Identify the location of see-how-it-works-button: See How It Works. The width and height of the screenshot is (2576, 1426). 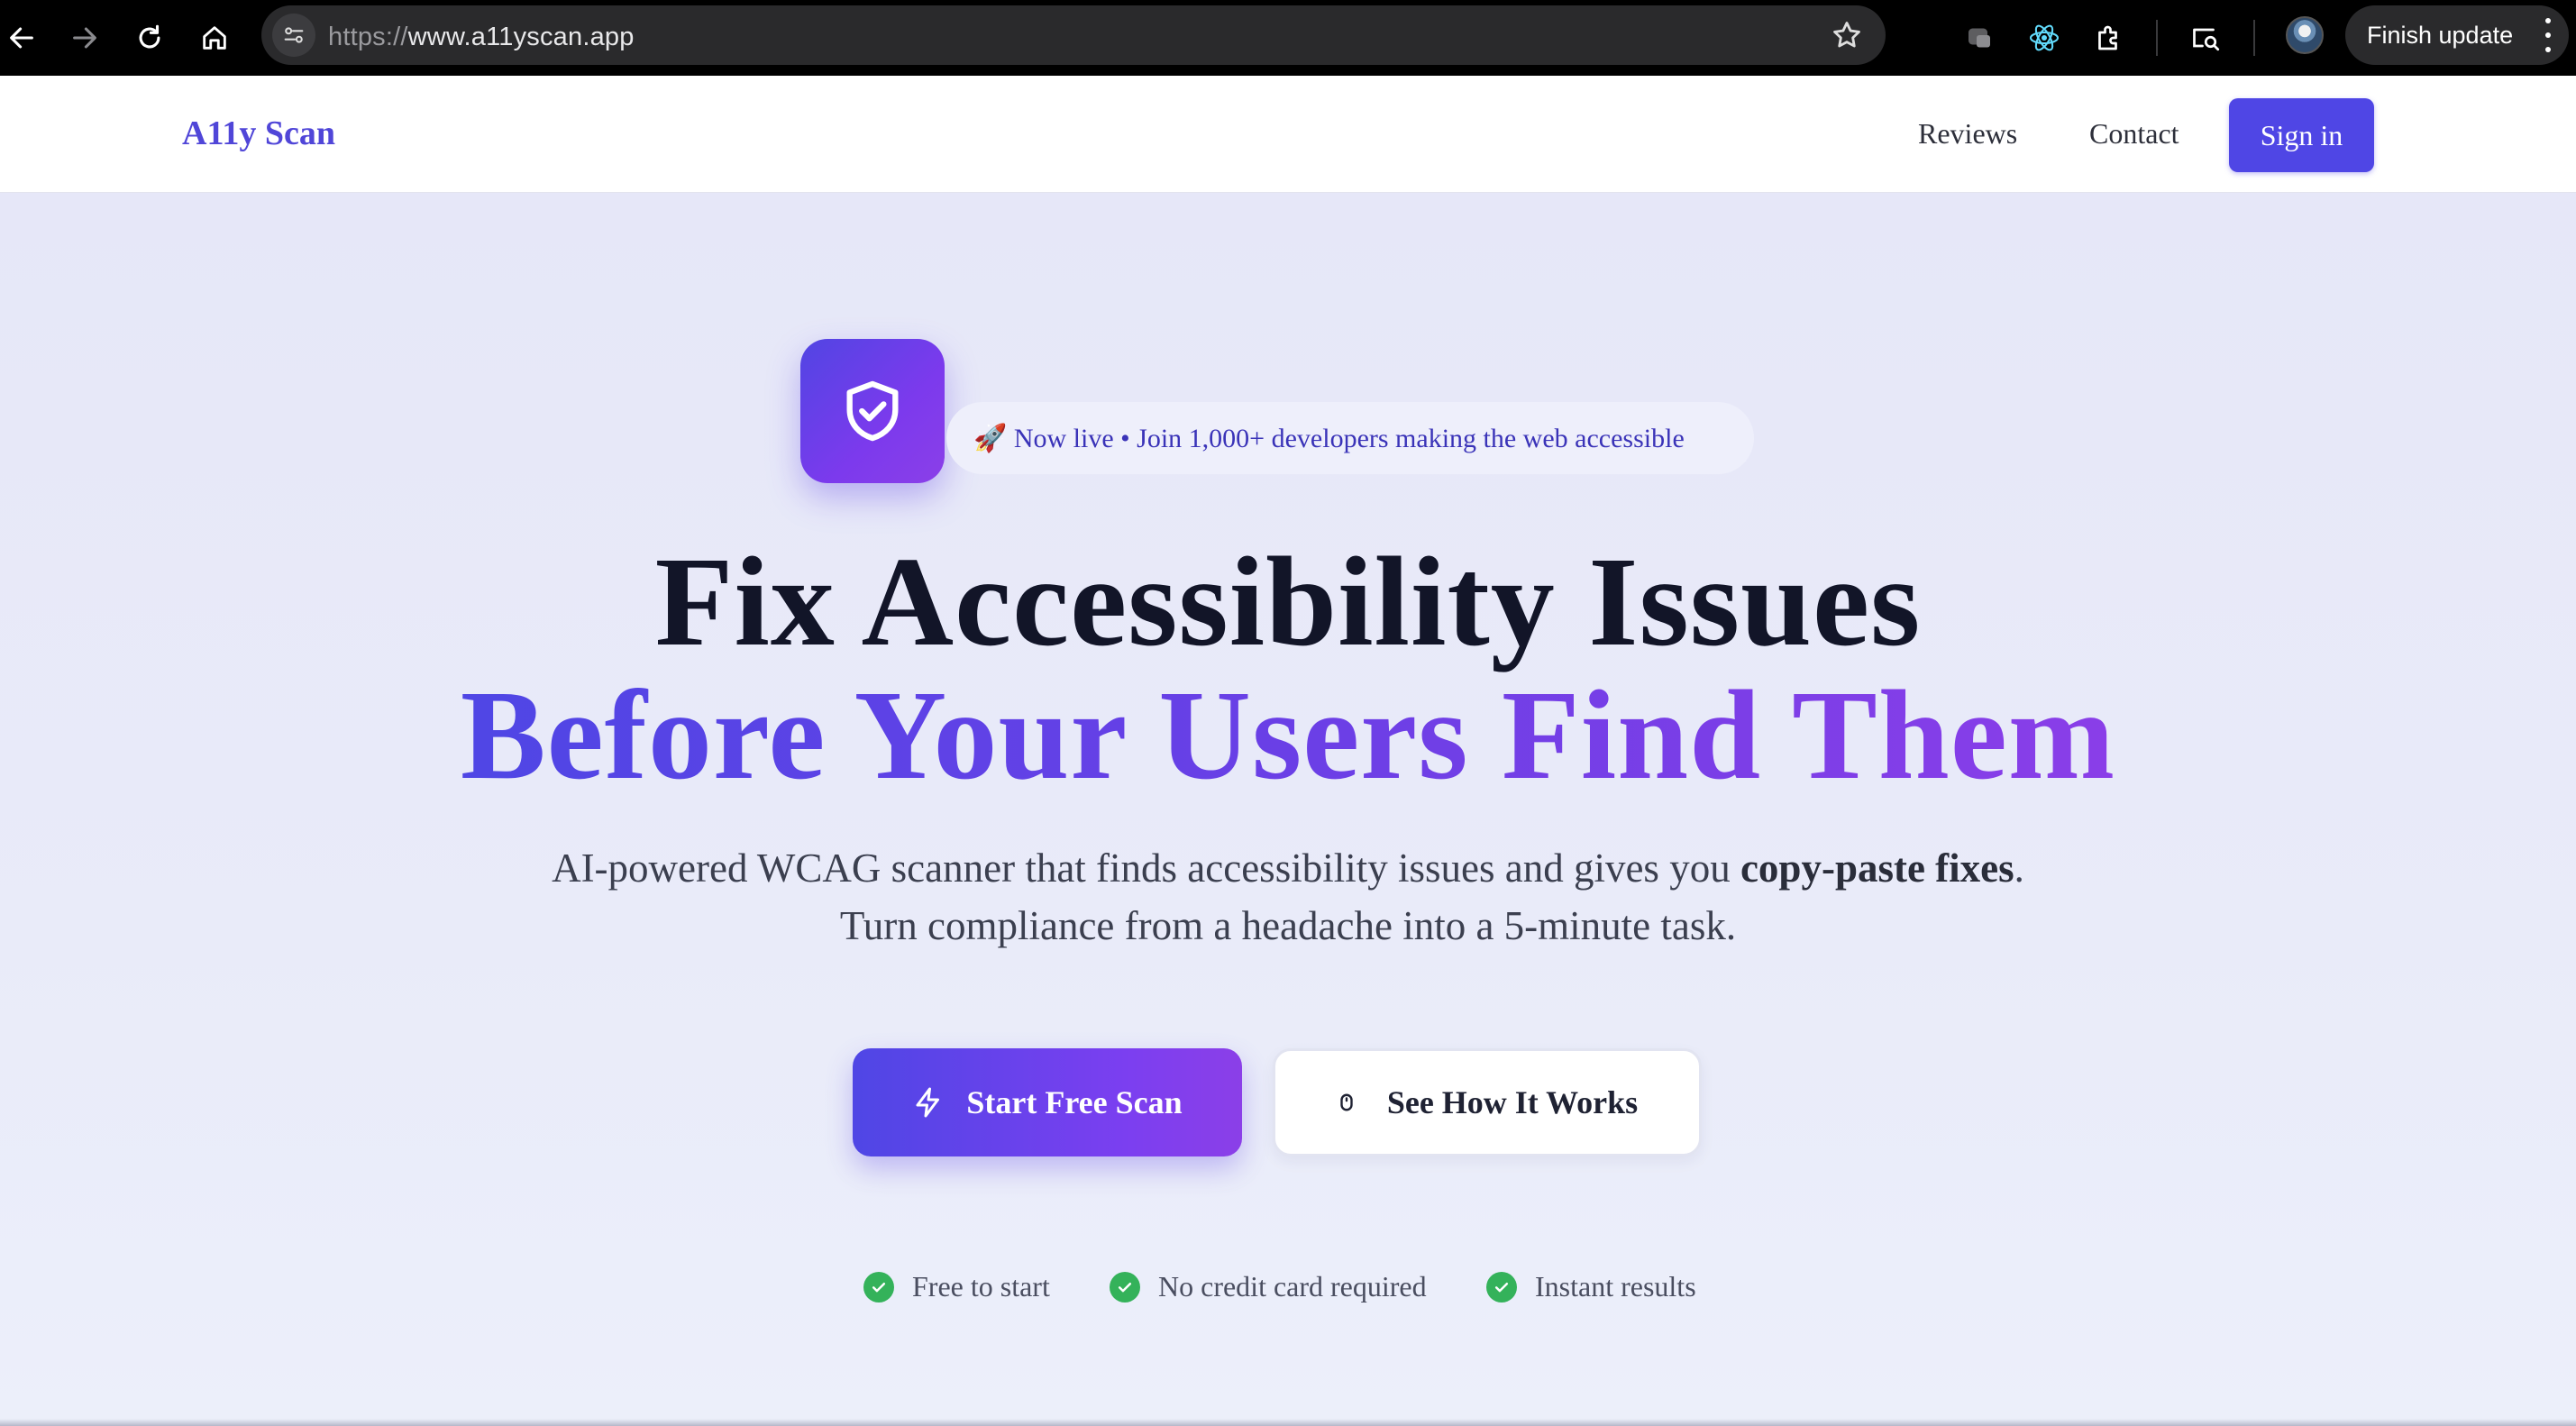
(1487, 1102).